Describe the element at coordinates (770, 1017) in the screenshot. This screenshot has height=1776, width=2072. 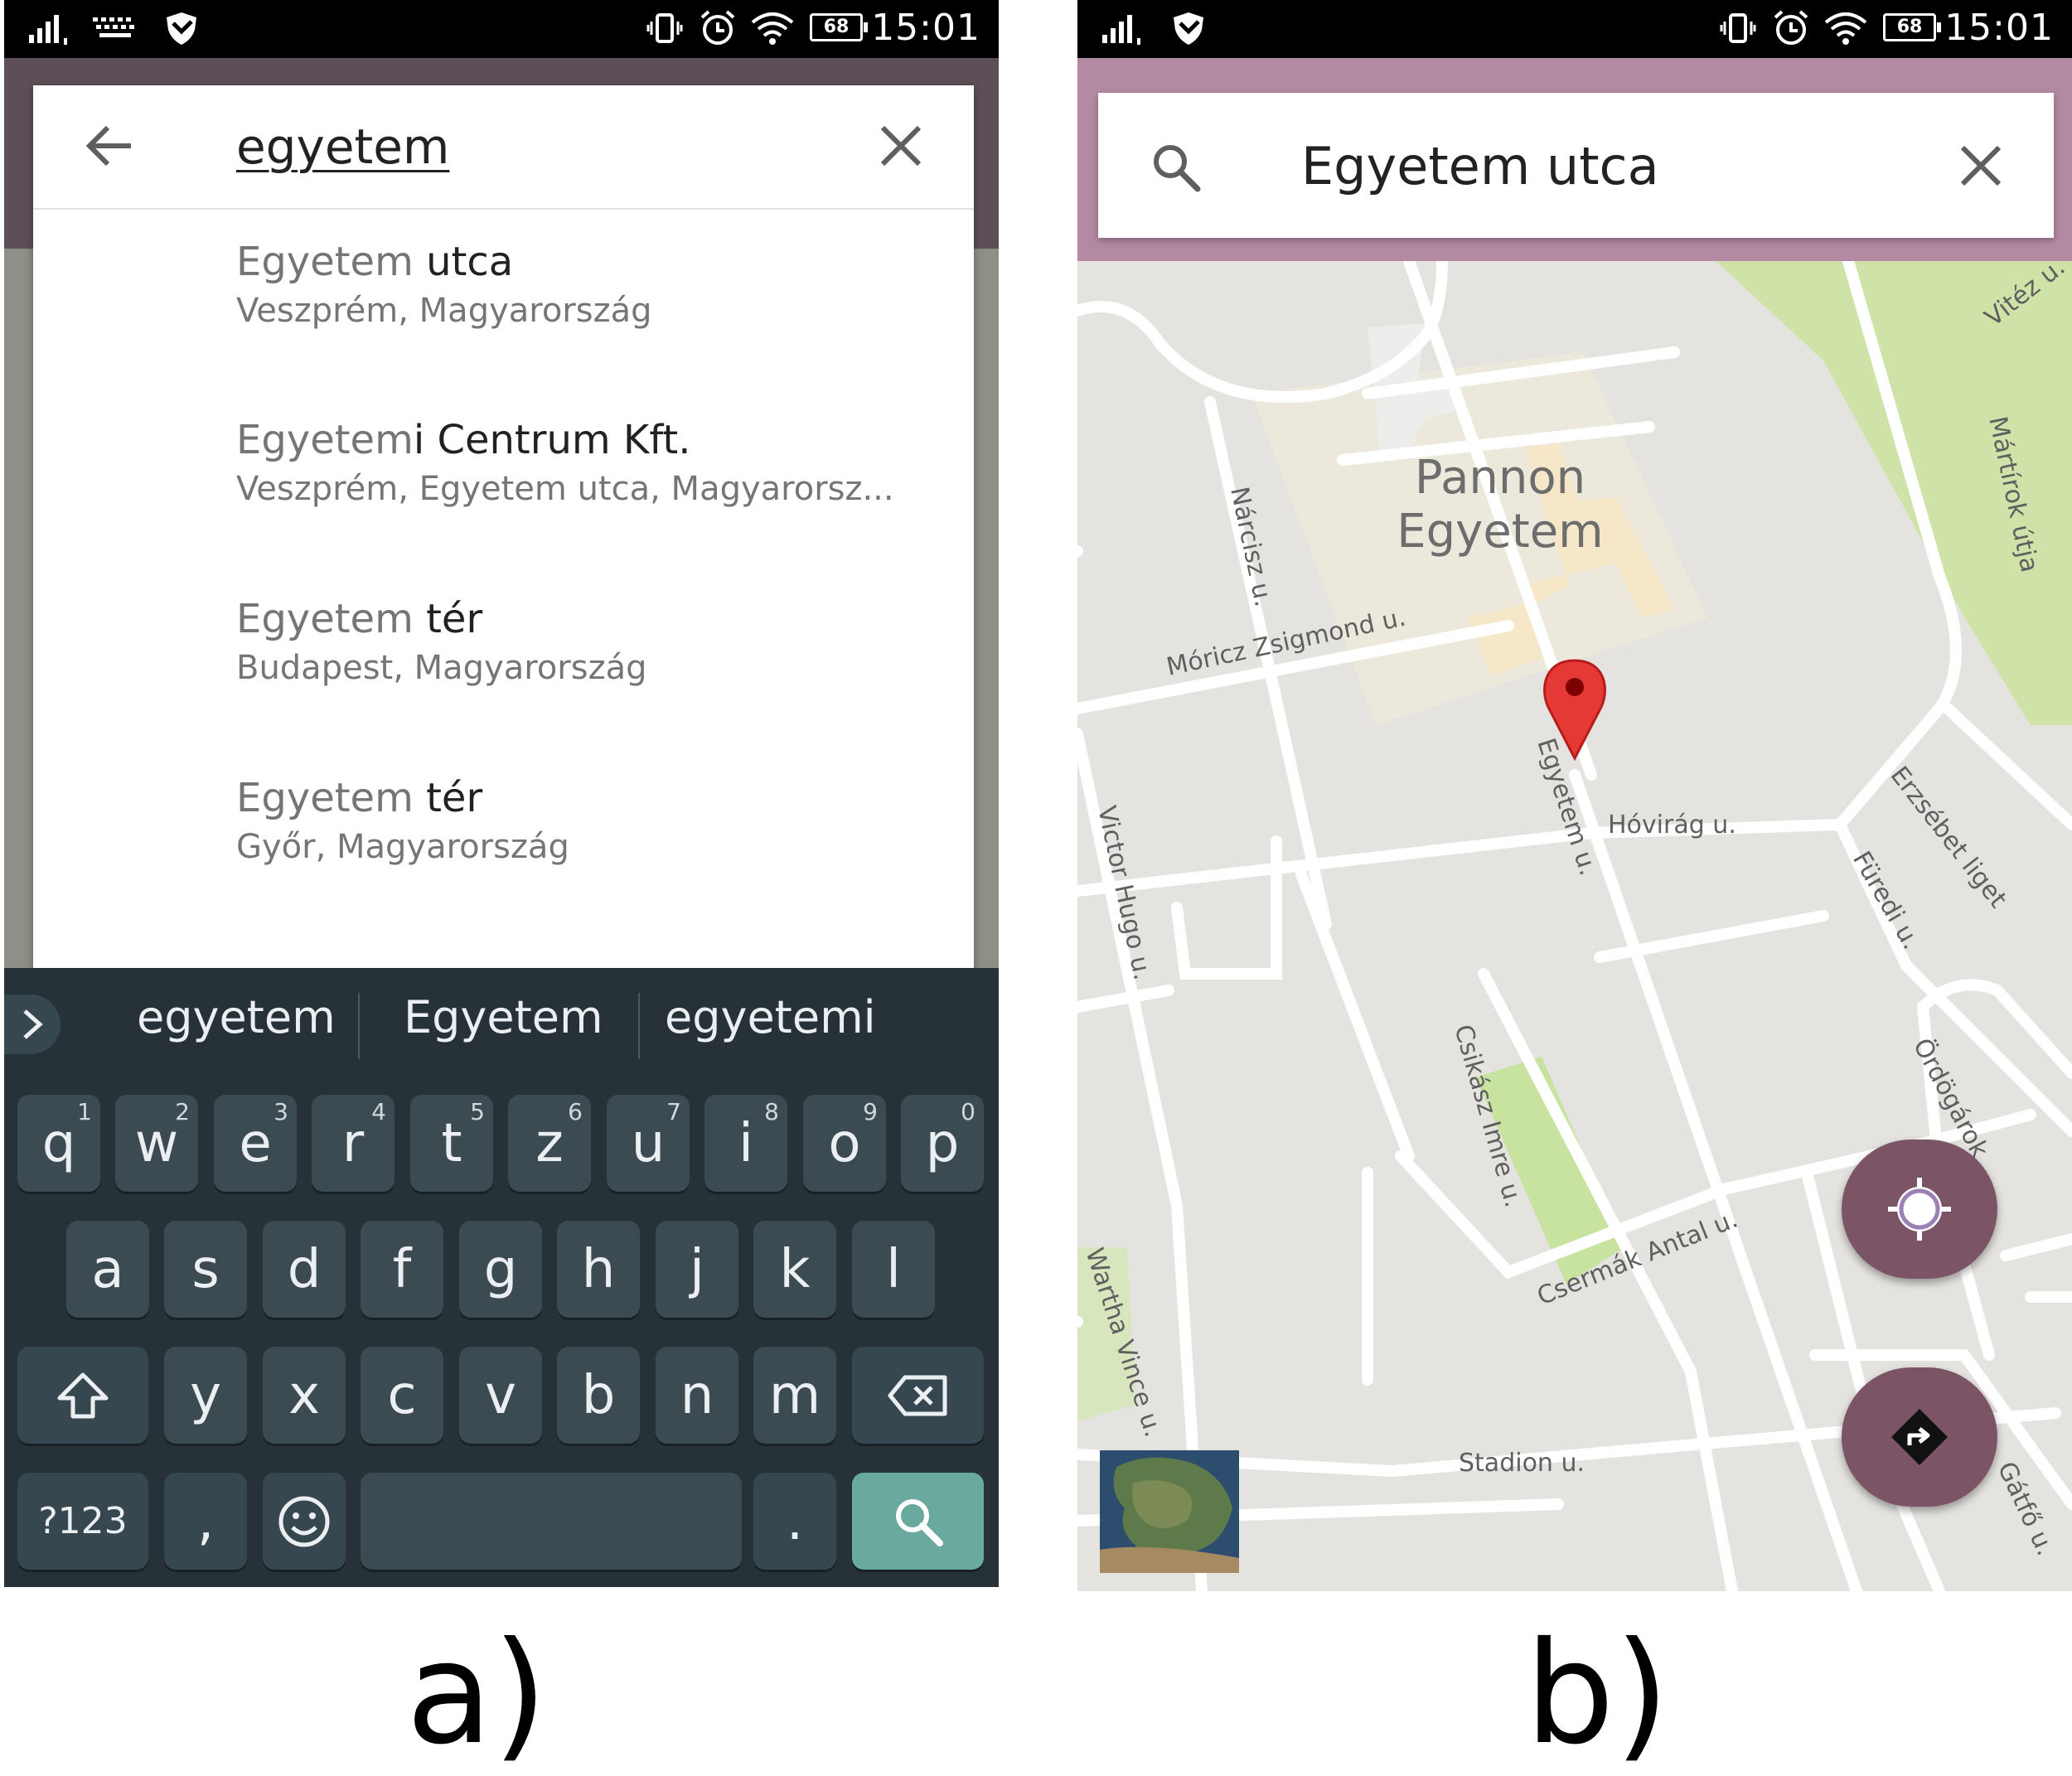
I see `keyboard-suggestion: egyetemi` at that location.